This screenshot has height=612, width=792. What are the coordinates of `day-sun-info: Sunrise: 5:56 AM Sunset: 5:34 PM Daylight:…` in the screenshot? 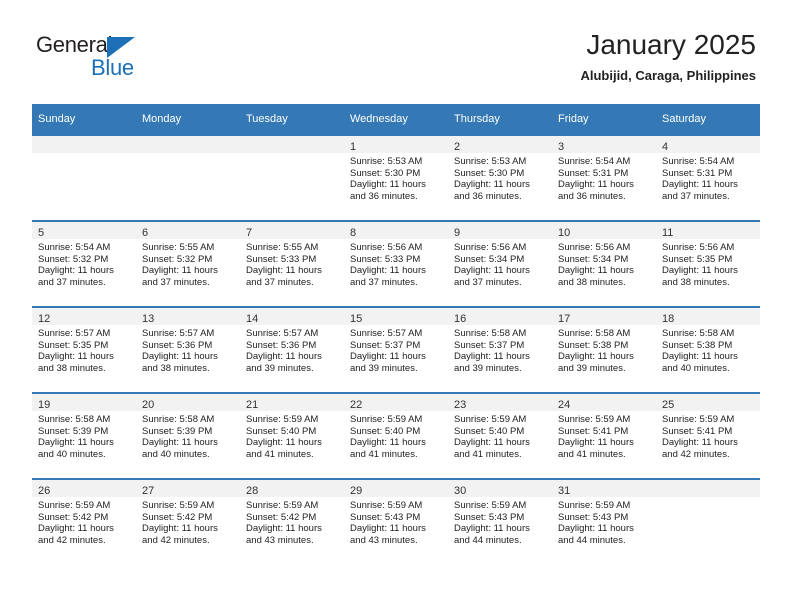 It's located at (500, 263).